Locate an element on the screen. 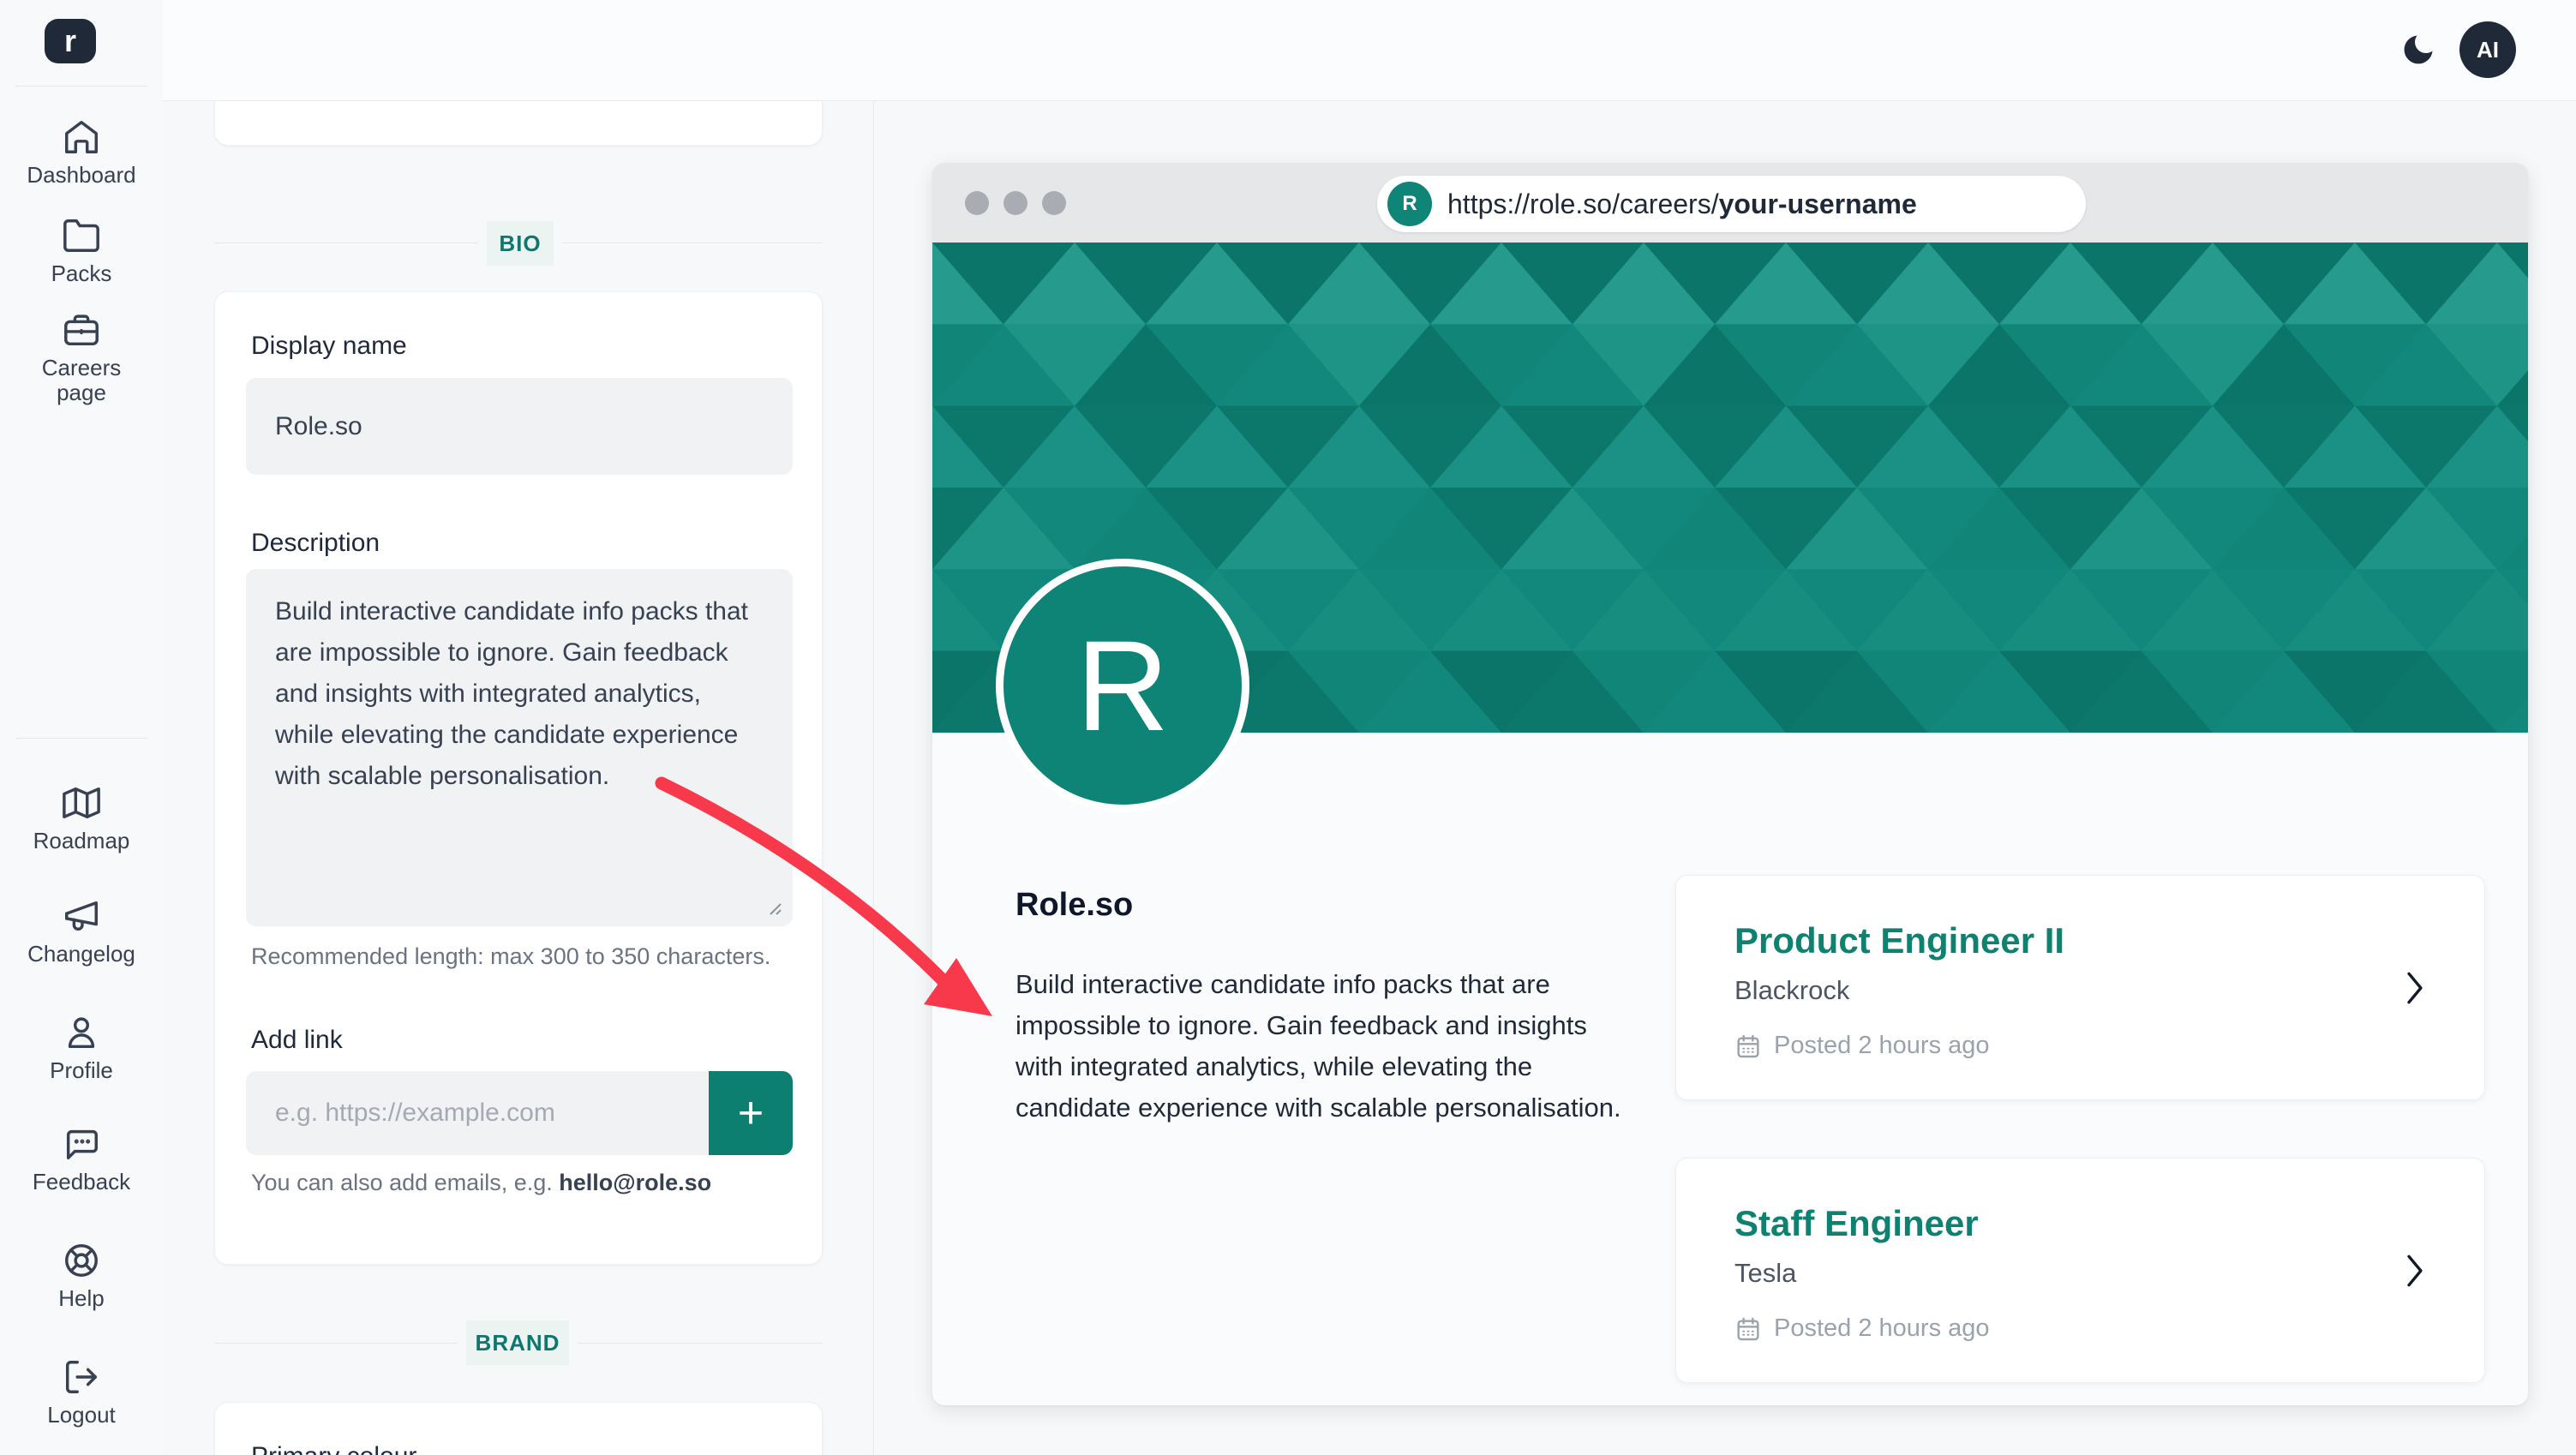  job-title: Staff Engineer is located at coordinates (1857, 1223).